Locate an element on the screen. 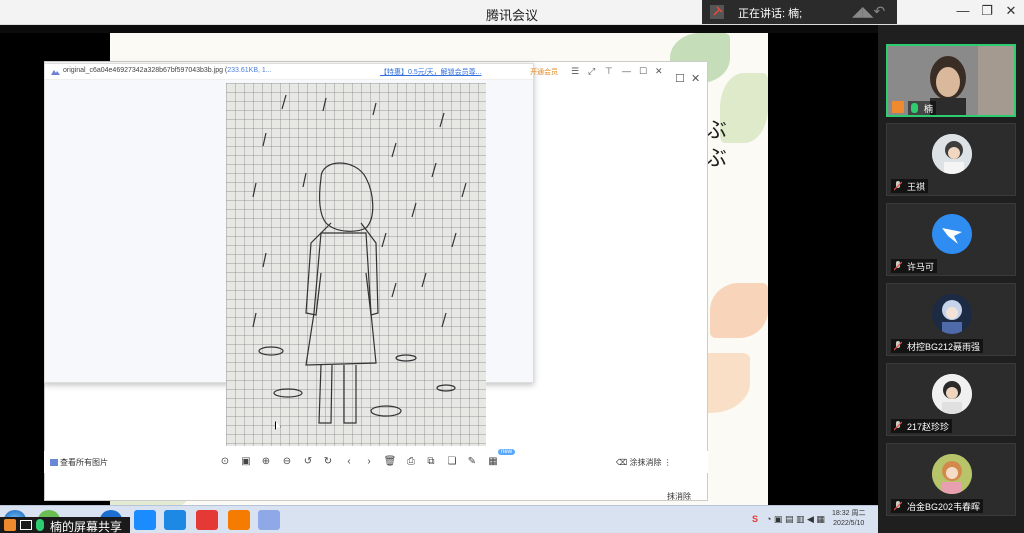 This screenshot has height=533, width=1024. delete-icon: 🗑 is located at coordinates (390, 462).